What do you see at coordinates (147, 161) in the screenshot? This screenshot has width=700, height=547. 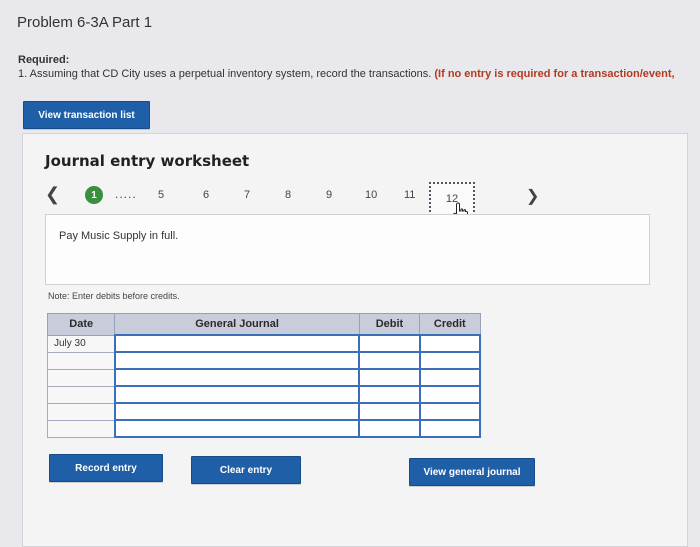 I see `worksheet-title: Journal entry worksheet` at bounding box center [147, 161].